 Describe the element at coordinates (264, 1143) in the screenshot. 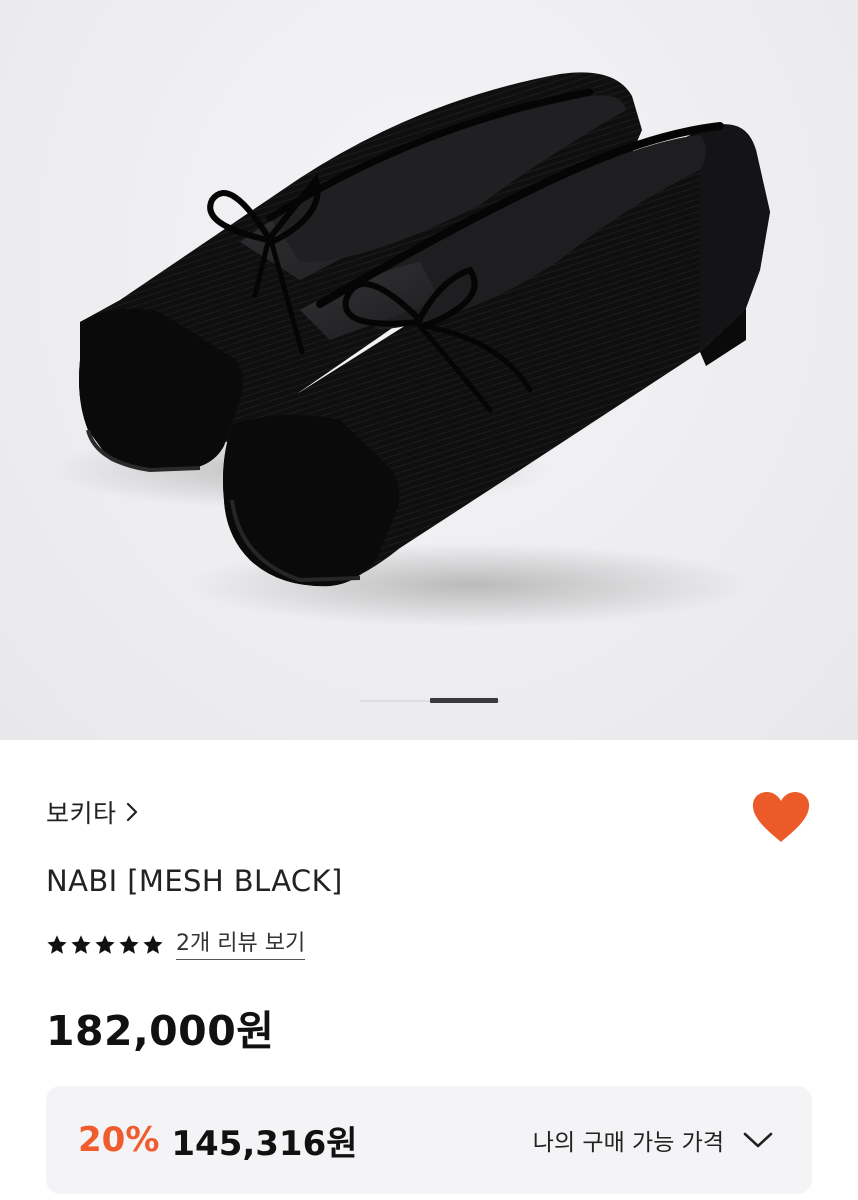

I see `discounted-price: 145,316원` at that location.